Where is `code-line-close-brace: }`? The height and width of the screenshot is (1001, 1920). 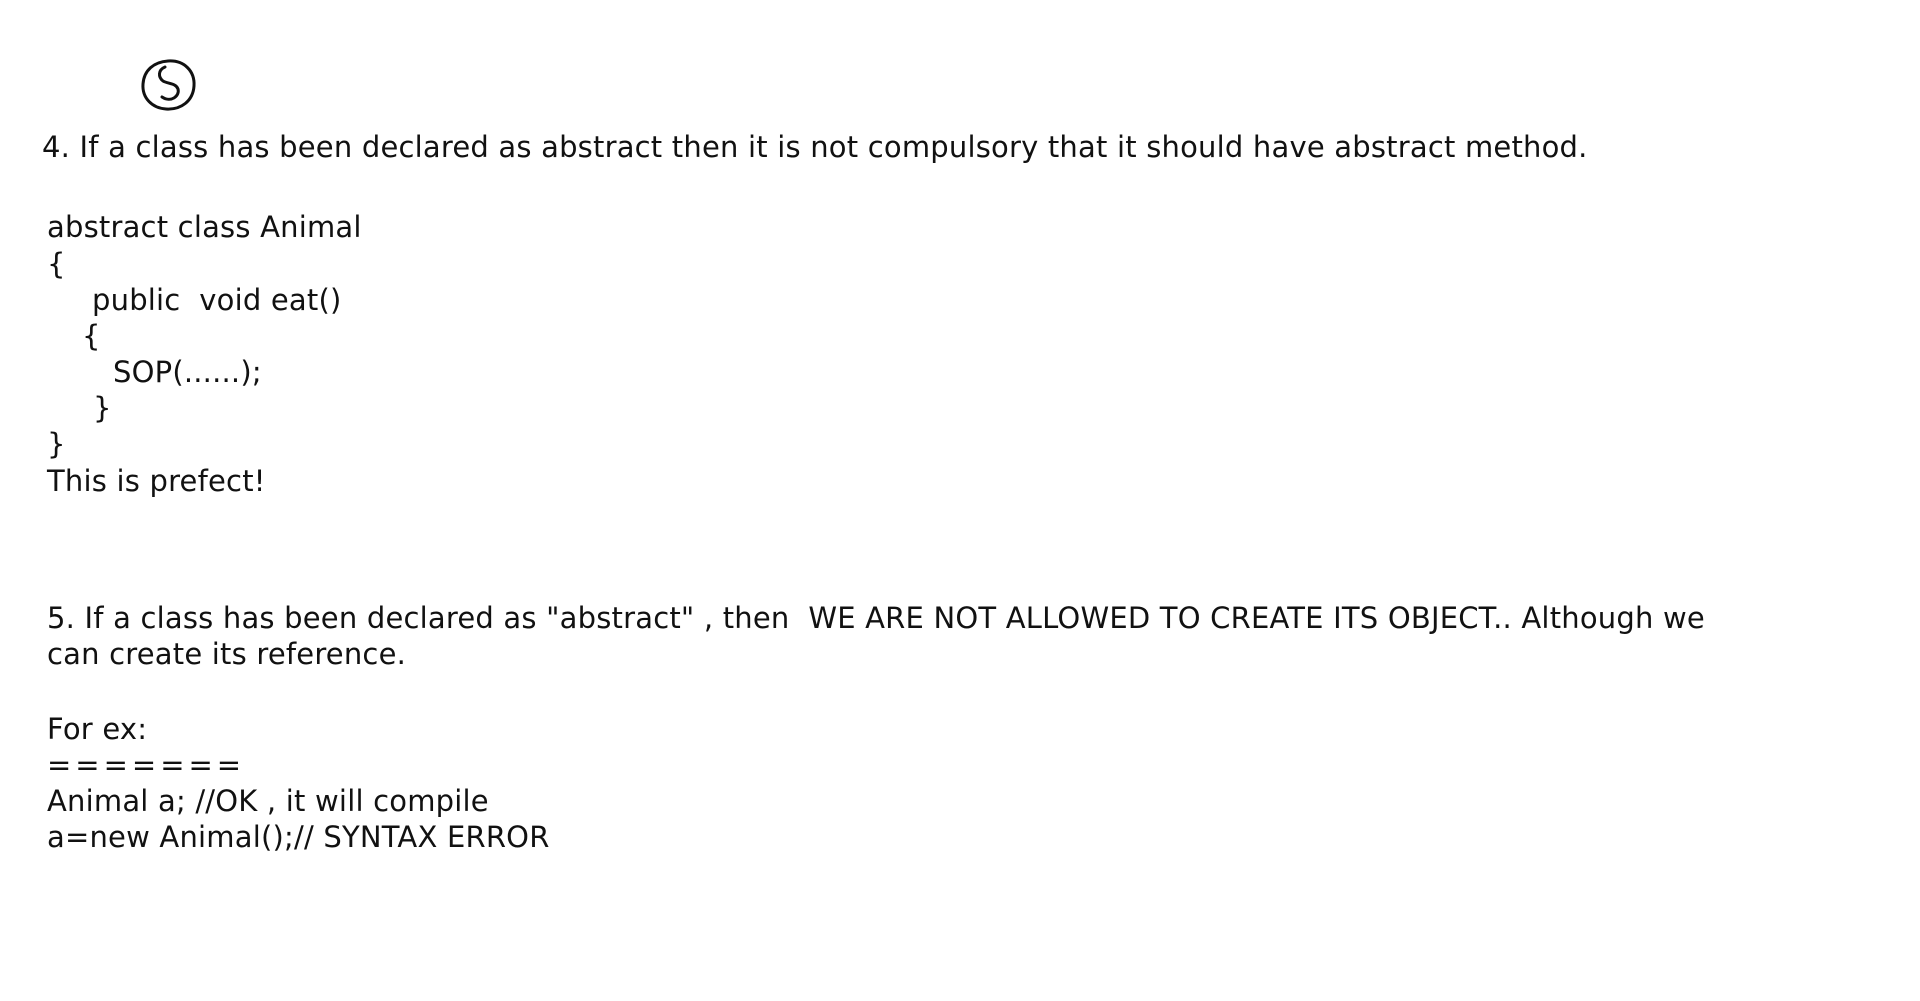
code-line-close-brace: } is located at coordinates (56, 444).